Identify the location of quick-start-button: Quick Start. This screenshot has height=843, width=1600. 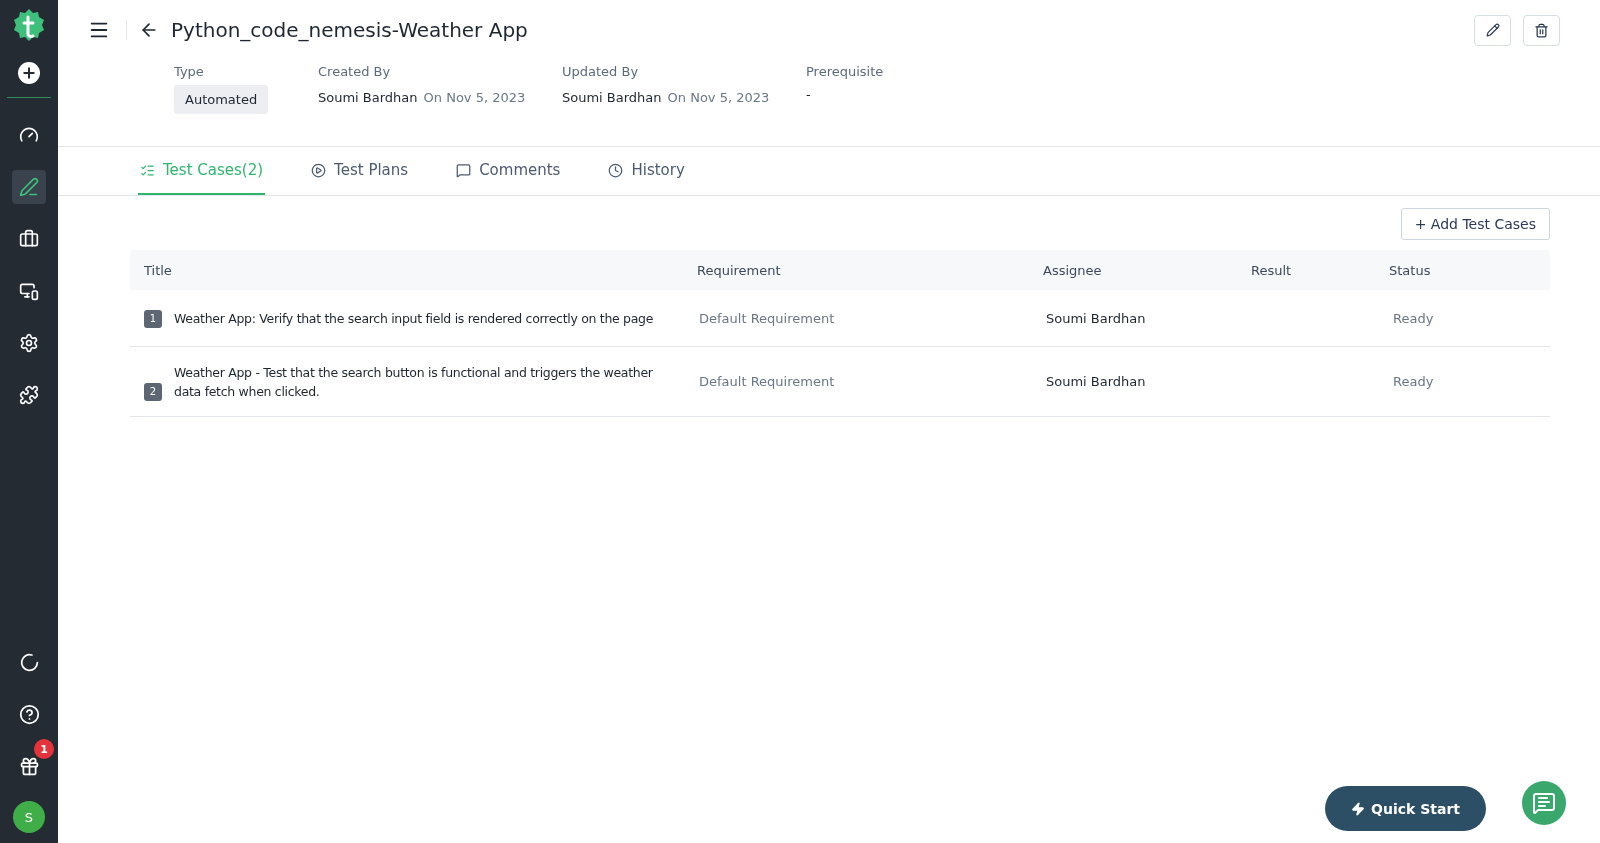
(1405, 808).